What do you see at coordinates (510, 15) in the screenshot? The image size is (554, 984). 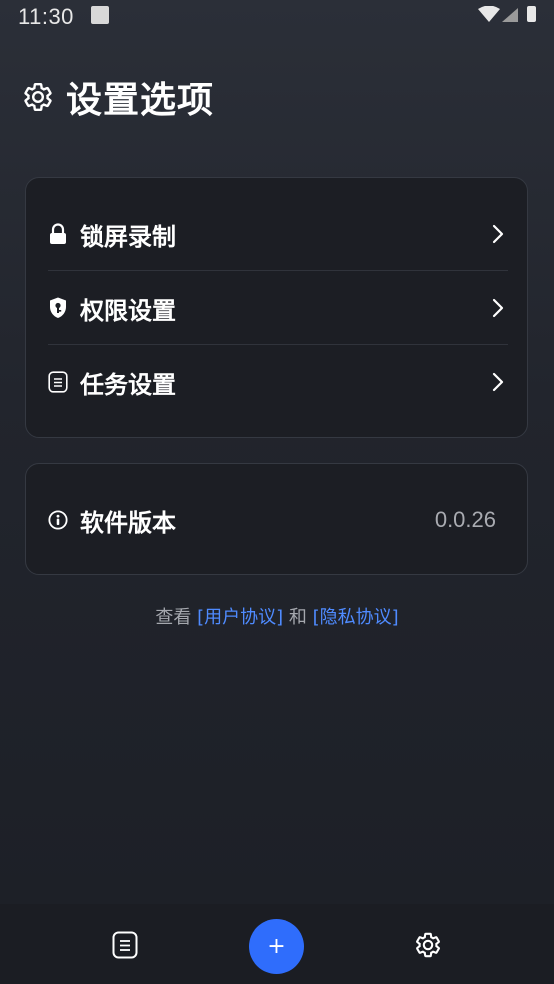 I see `signal-icon` at bounding box center [510, 15].